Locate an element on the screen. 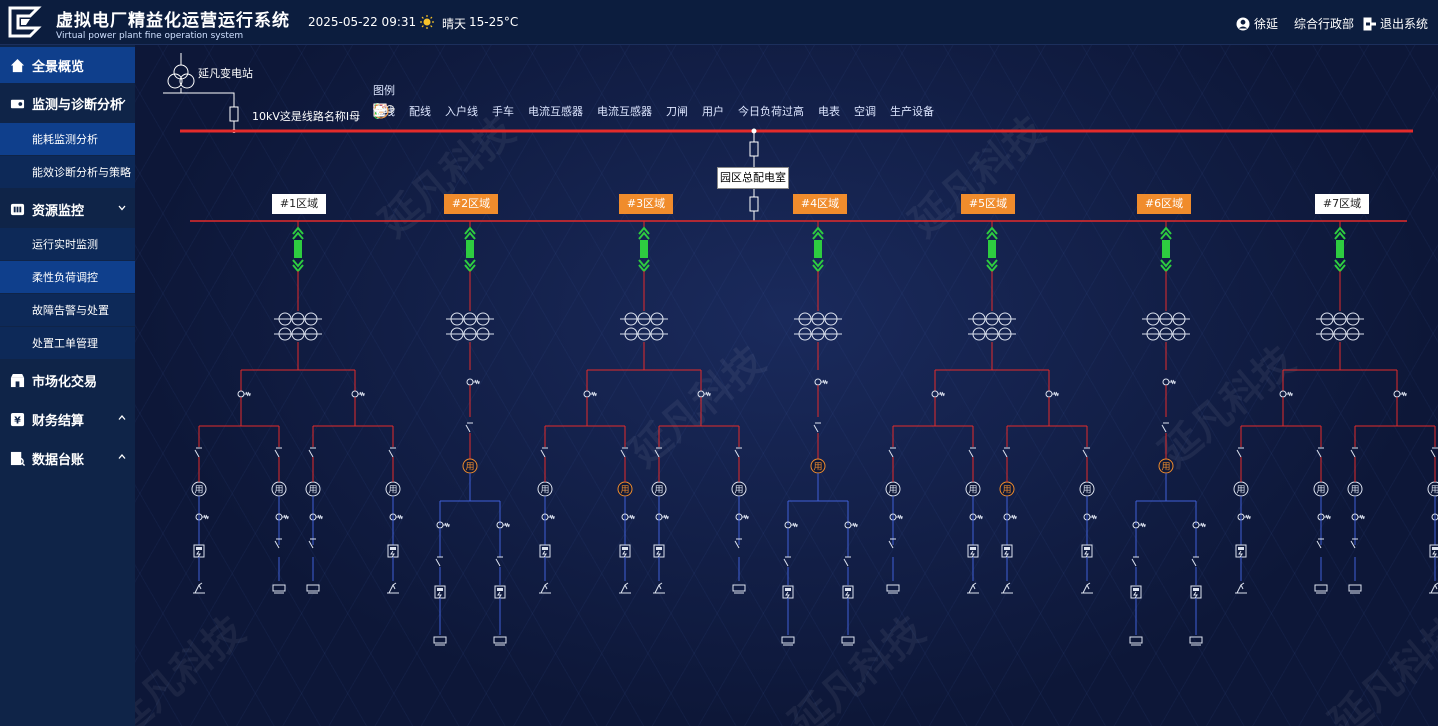 Image resolution: width=1438 pixels, height=726 pixels. legend-handcart: 手车 is located at coordinates (443, 111).